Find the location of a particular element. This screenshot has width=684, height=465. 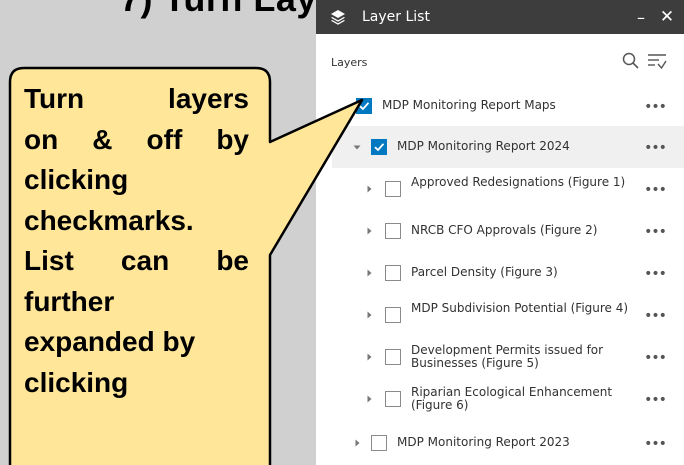

layer-label: MDP Subdivision Potential (Figure 4) is located at coordinates (520, 308).